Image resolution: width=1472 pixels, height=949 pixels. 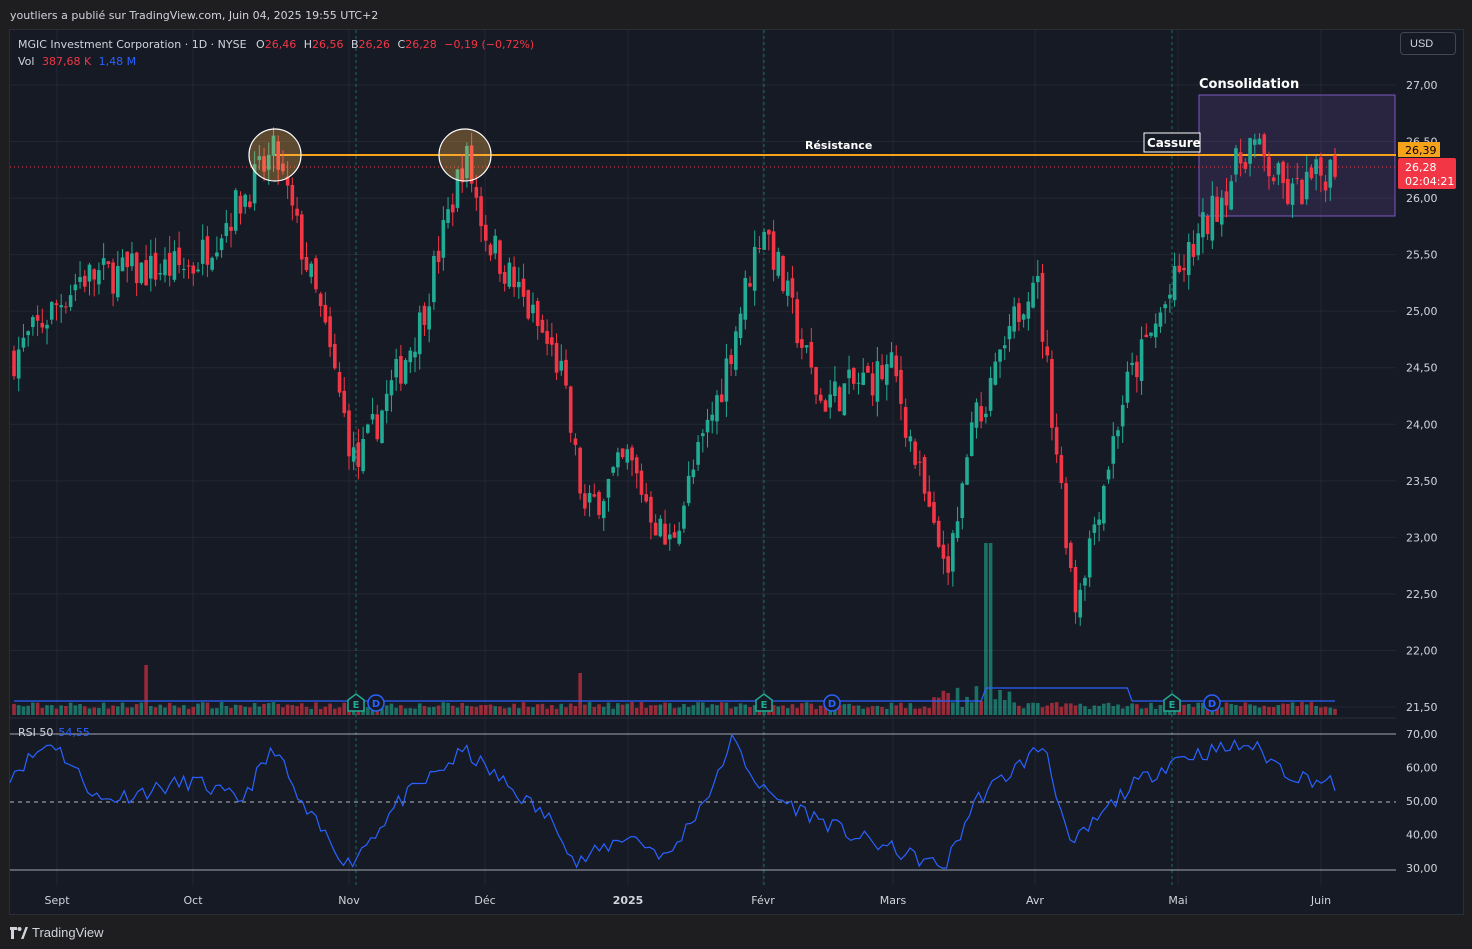 I want to click on rsi-line, so click(x=672, y=801).